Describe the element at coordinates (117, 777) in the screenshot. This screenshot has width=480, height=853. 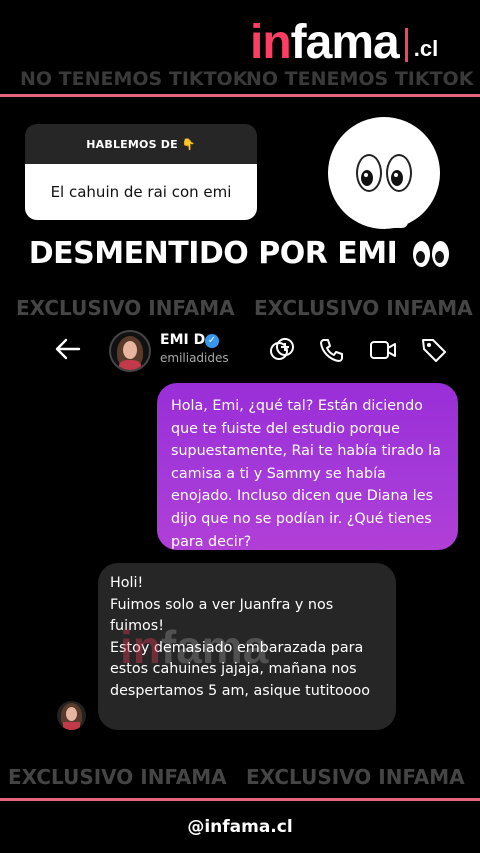
I see `watermark-bottom-left: EXCLUSIVO INFAMA` at that location.